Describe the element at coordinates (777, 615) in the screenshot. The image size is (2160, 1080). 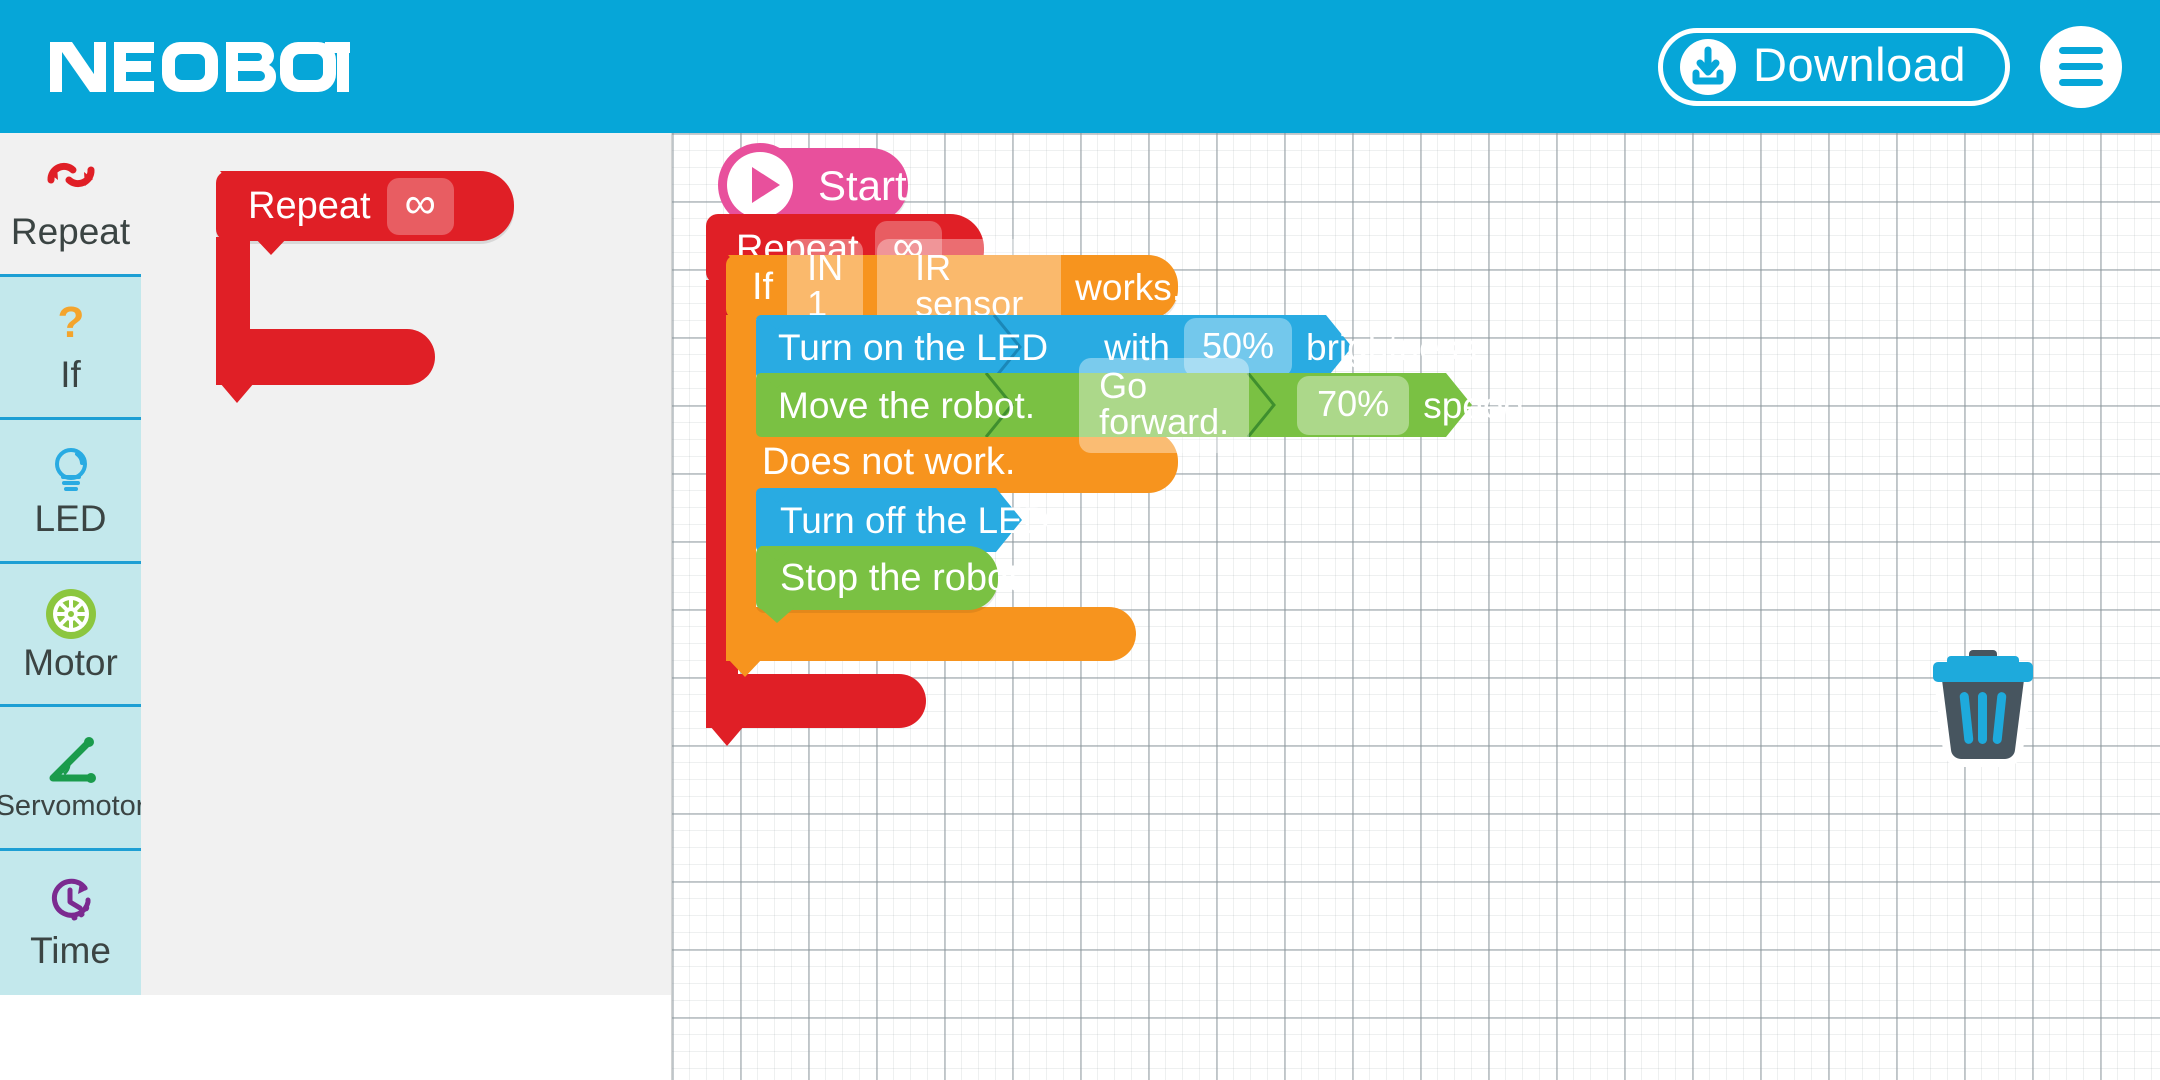
I see `motor-stop-bottom-notch` at that location.